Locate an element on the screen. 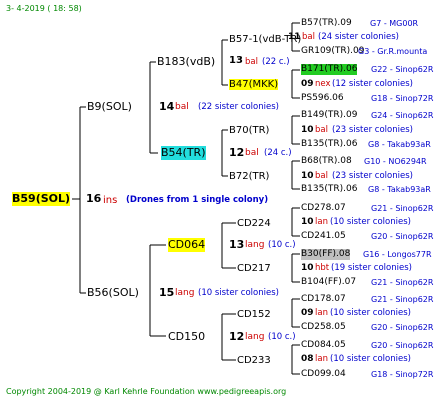 The width and height of the screenshot is (440, 400). gen2-colony-id: B183(vdB) is located at coordinates (186, 61).